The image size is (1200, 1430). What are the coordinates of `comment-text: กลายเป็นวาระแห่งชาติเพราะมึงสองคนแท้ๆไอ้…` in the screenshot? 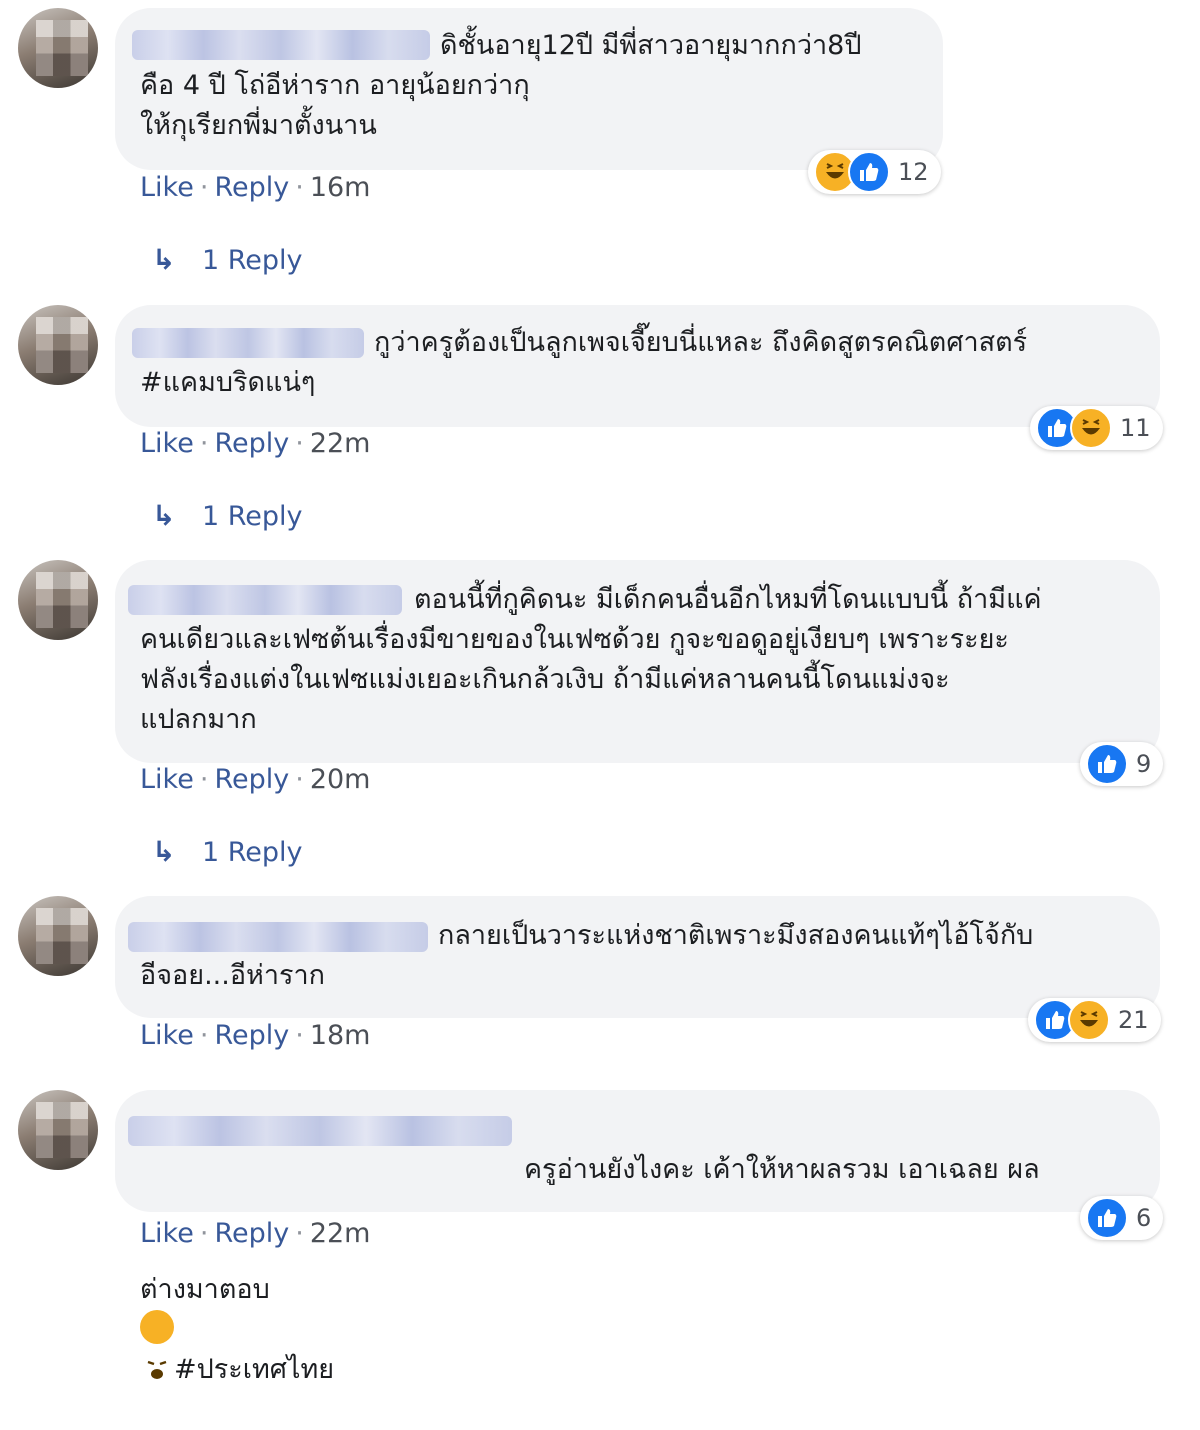 It's located at (587, 955).